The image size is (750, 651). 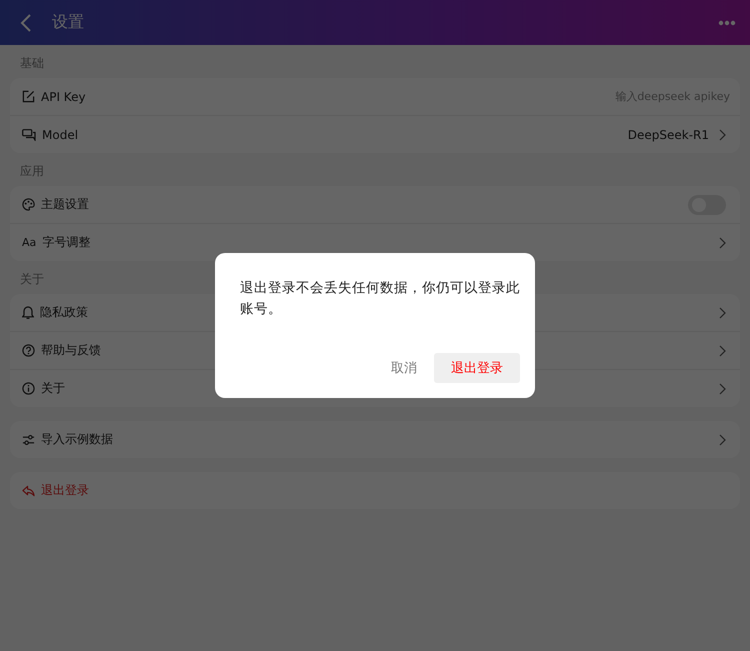 I want to click on logout-button: 退出登录, so click(x=477, y=368).